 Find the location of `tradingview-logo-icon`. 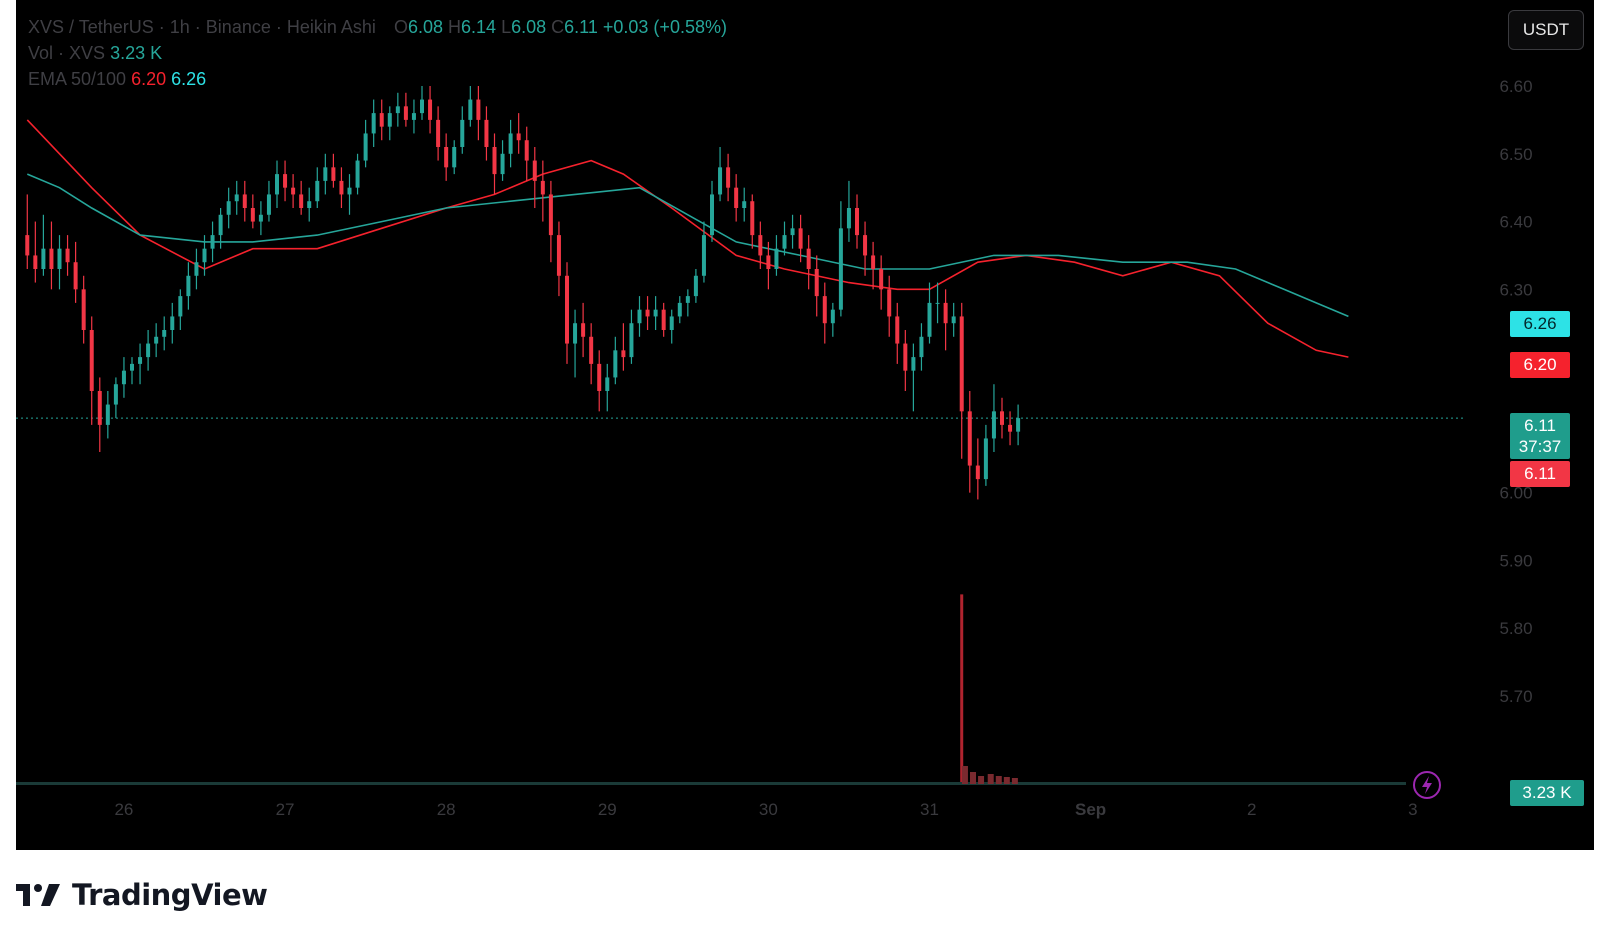

tradingview-logo-icon is located at coordinates (38, 895).